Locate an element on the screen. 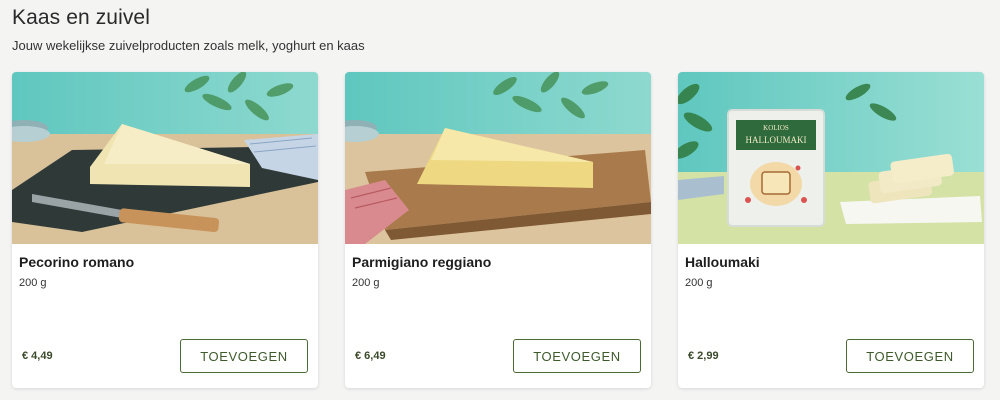 The height and width of the screenshot is (400, 1000). product-name: Pecorino romano is located at coordinates (77, 262).